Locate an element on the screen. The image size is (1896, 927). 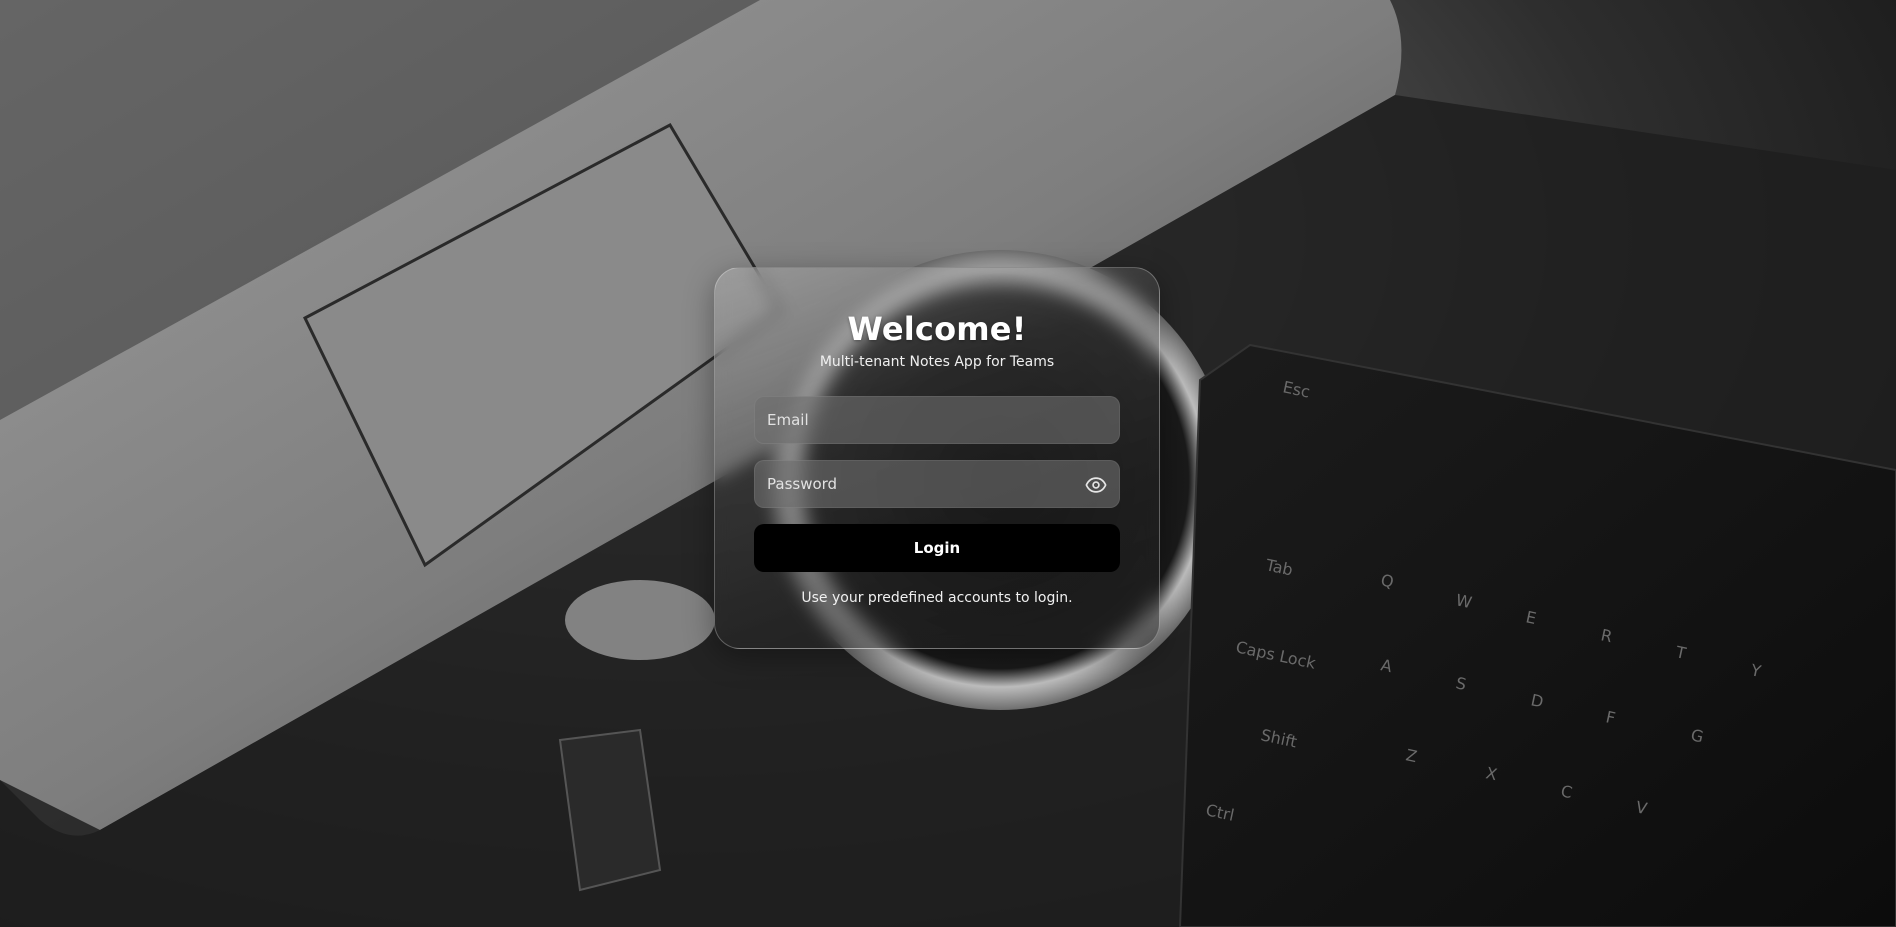
password-input is located at coordinates (937, 484).